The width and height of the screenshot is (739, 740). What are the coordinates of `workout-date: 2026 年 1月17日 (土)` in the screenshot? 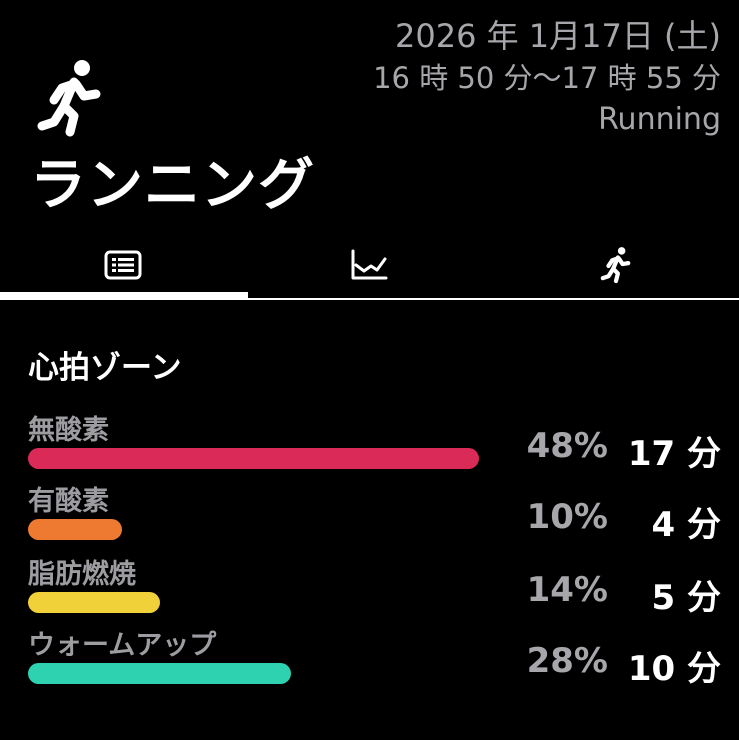 It's located at (557, 36).